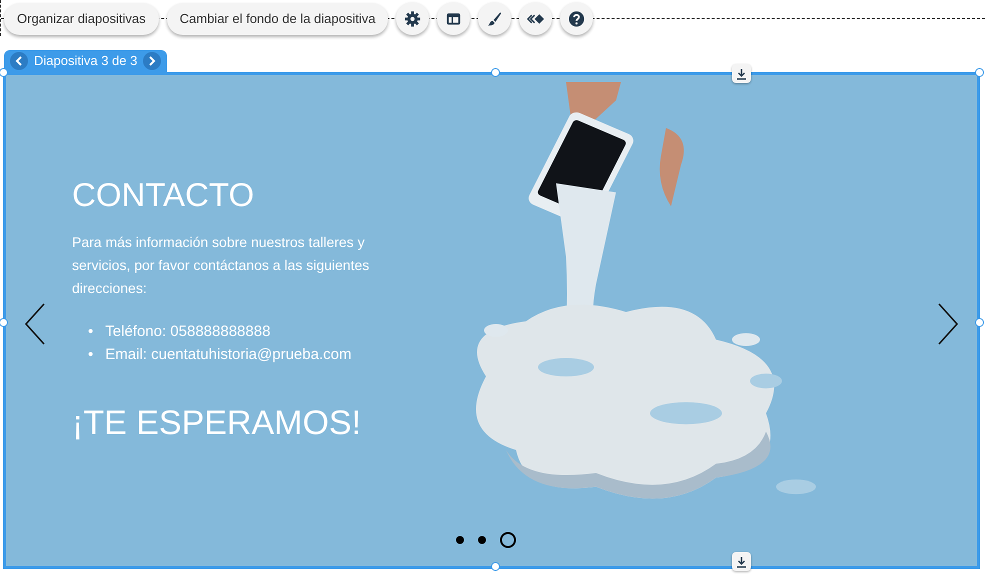 Image resolution: width=985 pixels, height=574 pixels. Describe the element at coordinates (221, 265) in the screenshot. I see `intro-paragraph: Para más información sobre nuestros talleres y servicios, por favor contáctanos a las siguientes direcciones:` at that location.